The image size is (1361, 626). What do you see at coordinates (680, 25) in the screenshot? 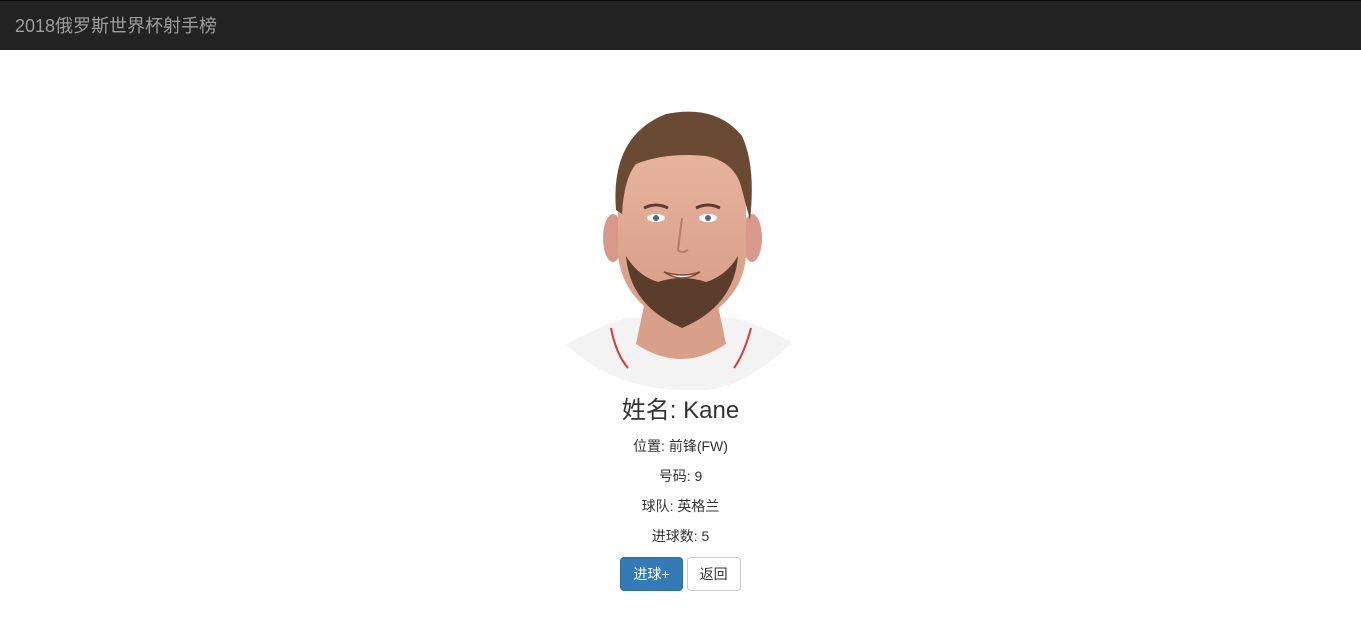
I see `top-navbar: 2018俄罗斯世界杯射手榜` at bounding box center [680, 25].